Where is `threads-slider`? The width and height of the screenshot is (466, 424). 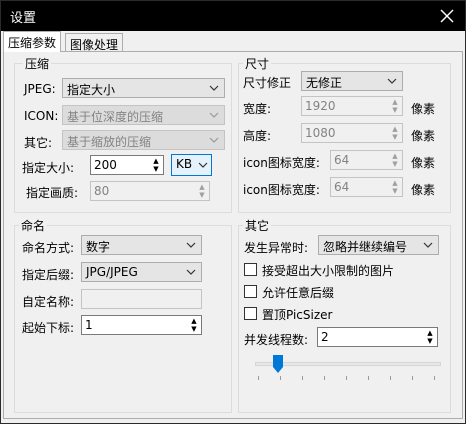 threads-slider is located at coordinates (348, 371).